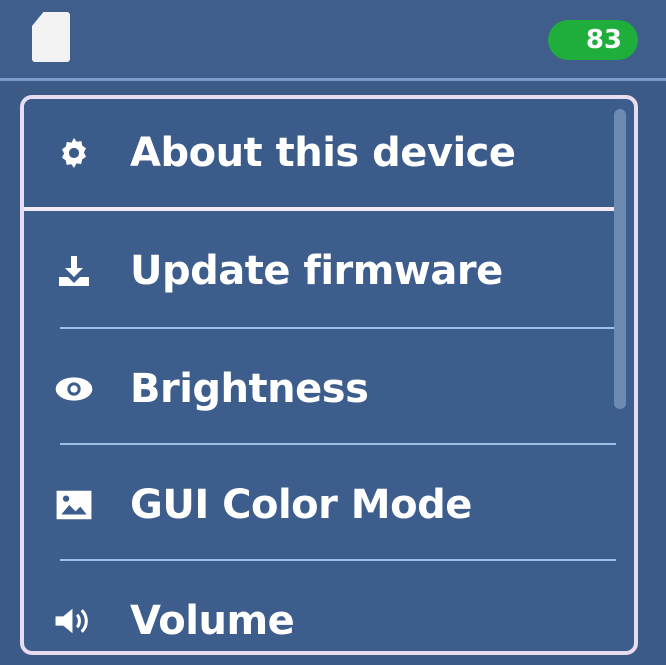 The image size is (666, 665). What do you see at coordinates (74, 153) in the screenshot?
I see `gear-icon` at bounding box center [74, 153].